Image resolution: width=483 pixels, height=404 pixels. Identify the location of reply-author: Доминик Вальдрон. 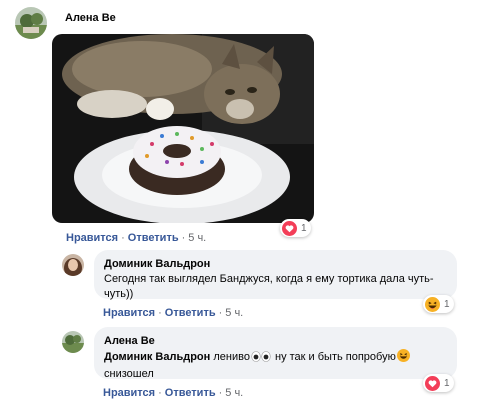
(275, 264).